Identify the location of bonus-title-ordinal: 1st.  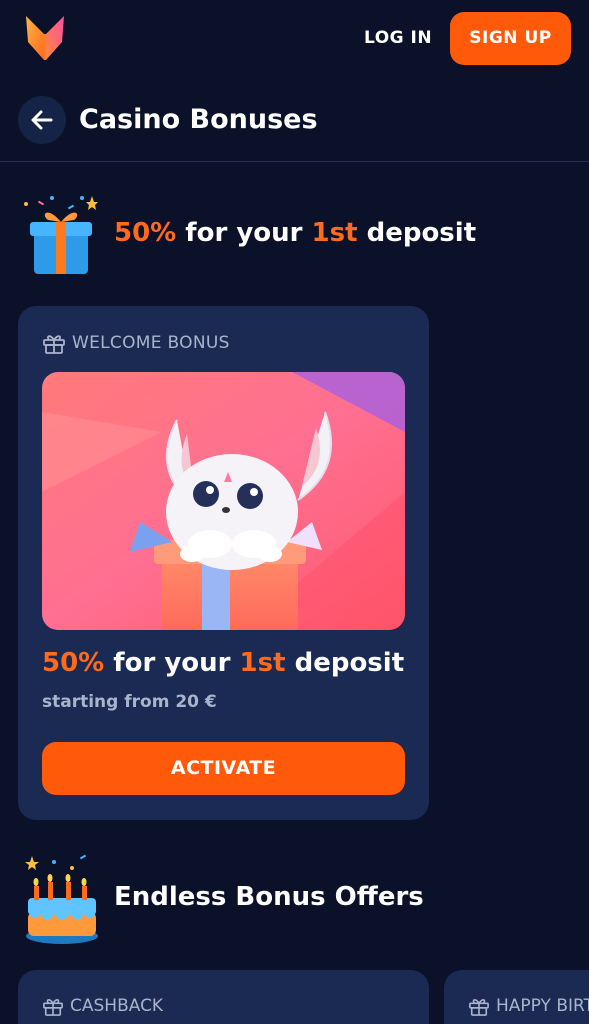
(262, 663).